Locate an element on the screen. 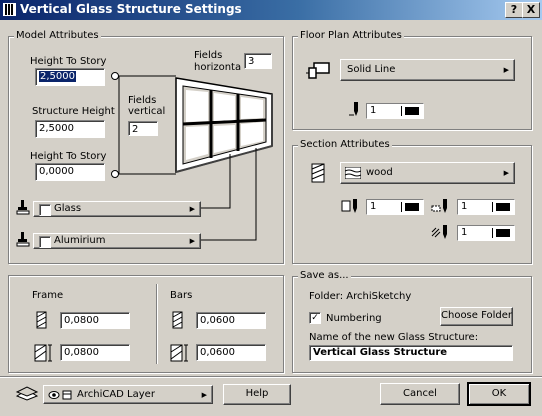  height-to-story-top-label: Height To Story is located at coordinates (68, 61).